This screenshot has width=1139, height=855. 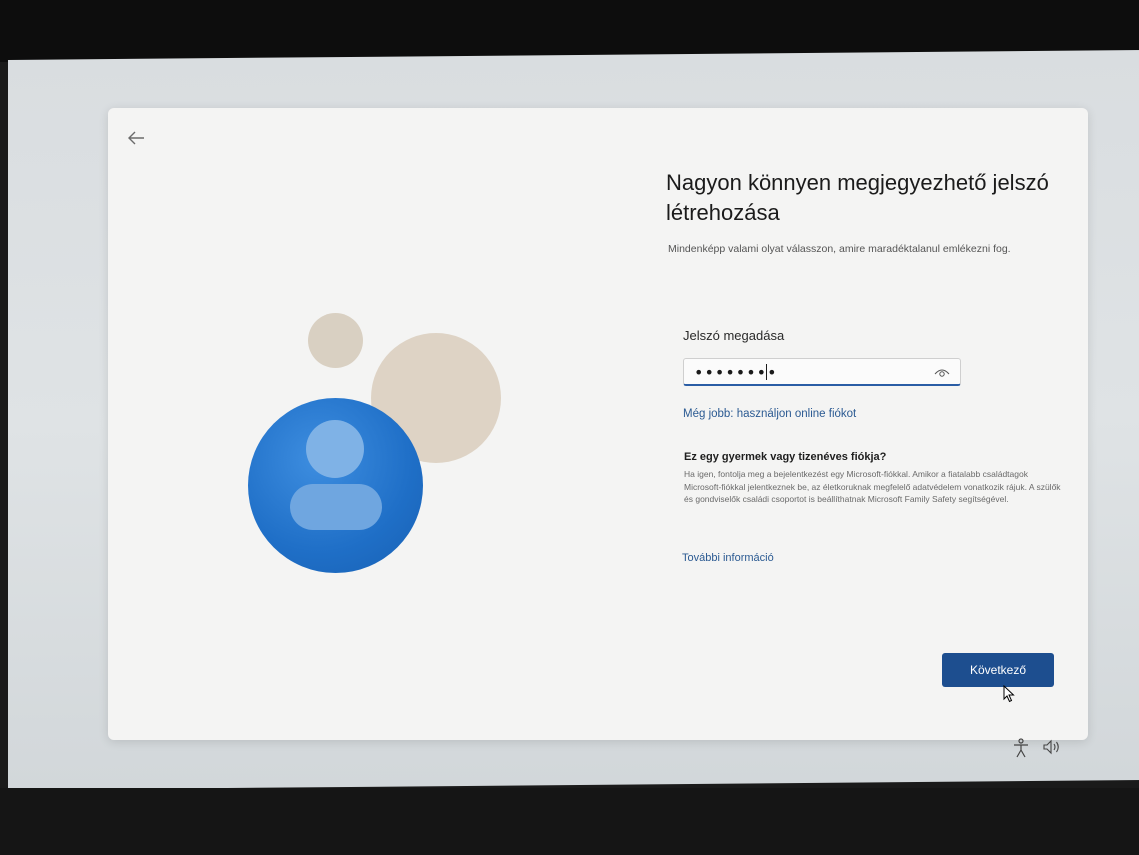 What do you see at coordinates (1022, 748) in the screenshot?
I see `accessibility-icon` at bounding box center [1022, 748].